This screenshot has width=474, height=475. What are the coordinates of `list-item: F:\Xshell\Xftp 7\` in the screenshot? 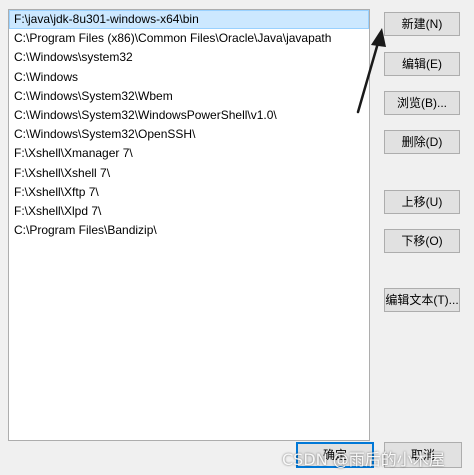 It's located at (189, 192).